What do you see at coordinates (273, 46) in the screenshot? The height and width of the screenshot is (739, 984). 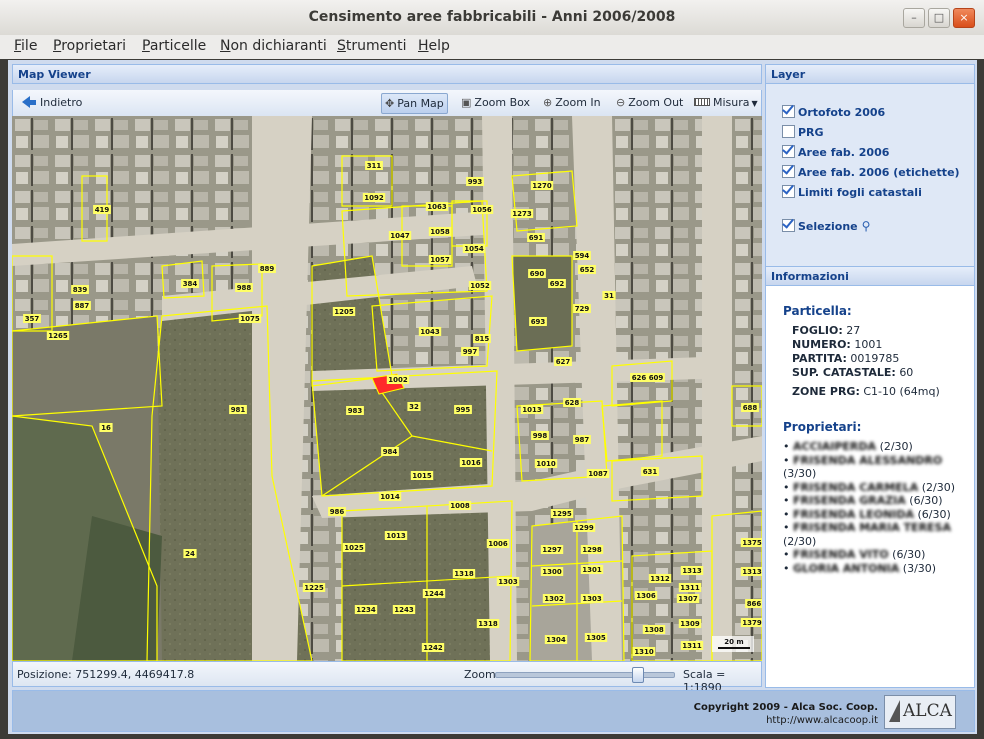 I see `menu-non-dichiaranti: Non dichiaranti` at bounding box center [273, 46].